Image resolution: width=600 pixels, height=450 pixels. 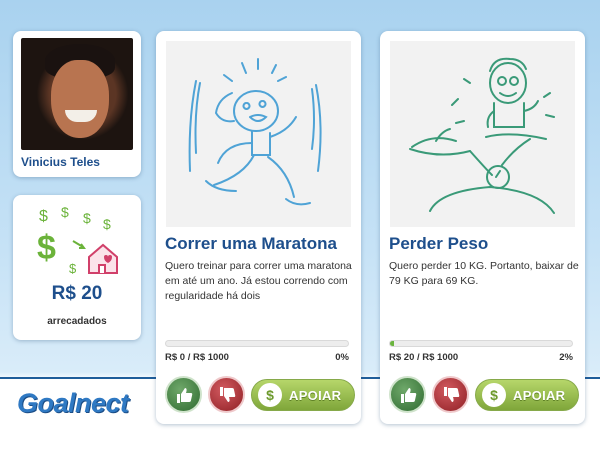 I want to click on progress-meta: R$ 20 / R$ 1000 2%, so click(x=481, y=357).